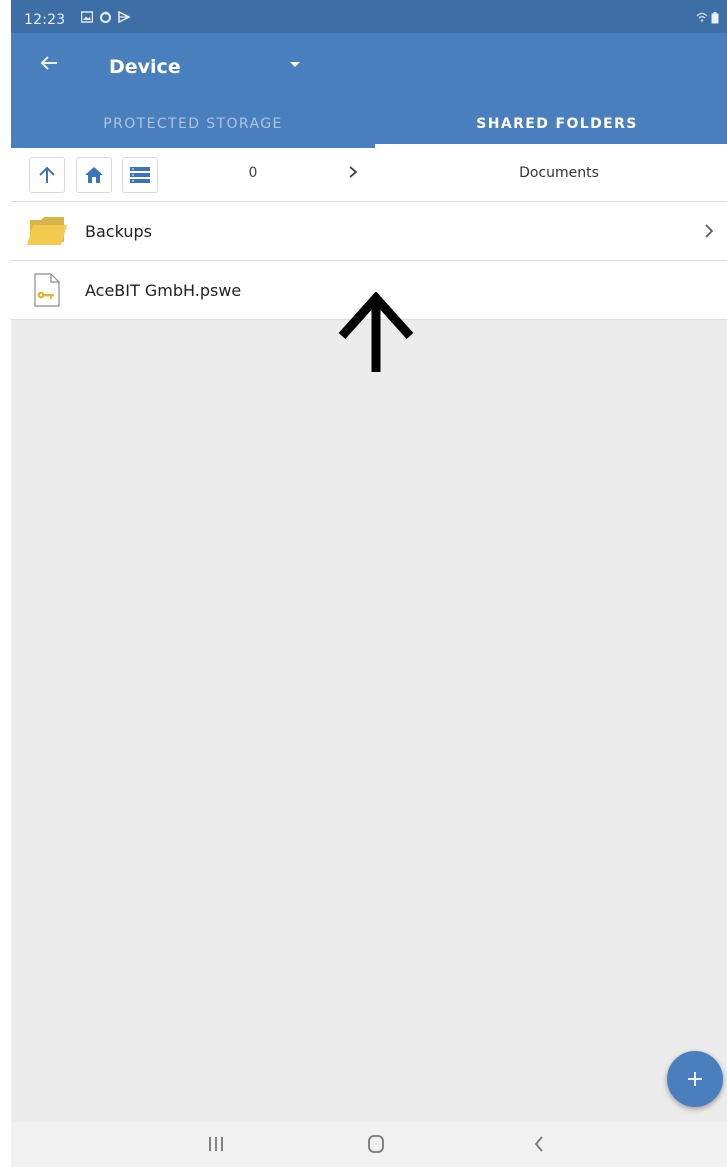 The height and width of the screenshot is (1167, 727). What do you see at coordinates (369, 16) in the screenshot?
I see `status-bar: 12:23` at bounding box center [369, 16].